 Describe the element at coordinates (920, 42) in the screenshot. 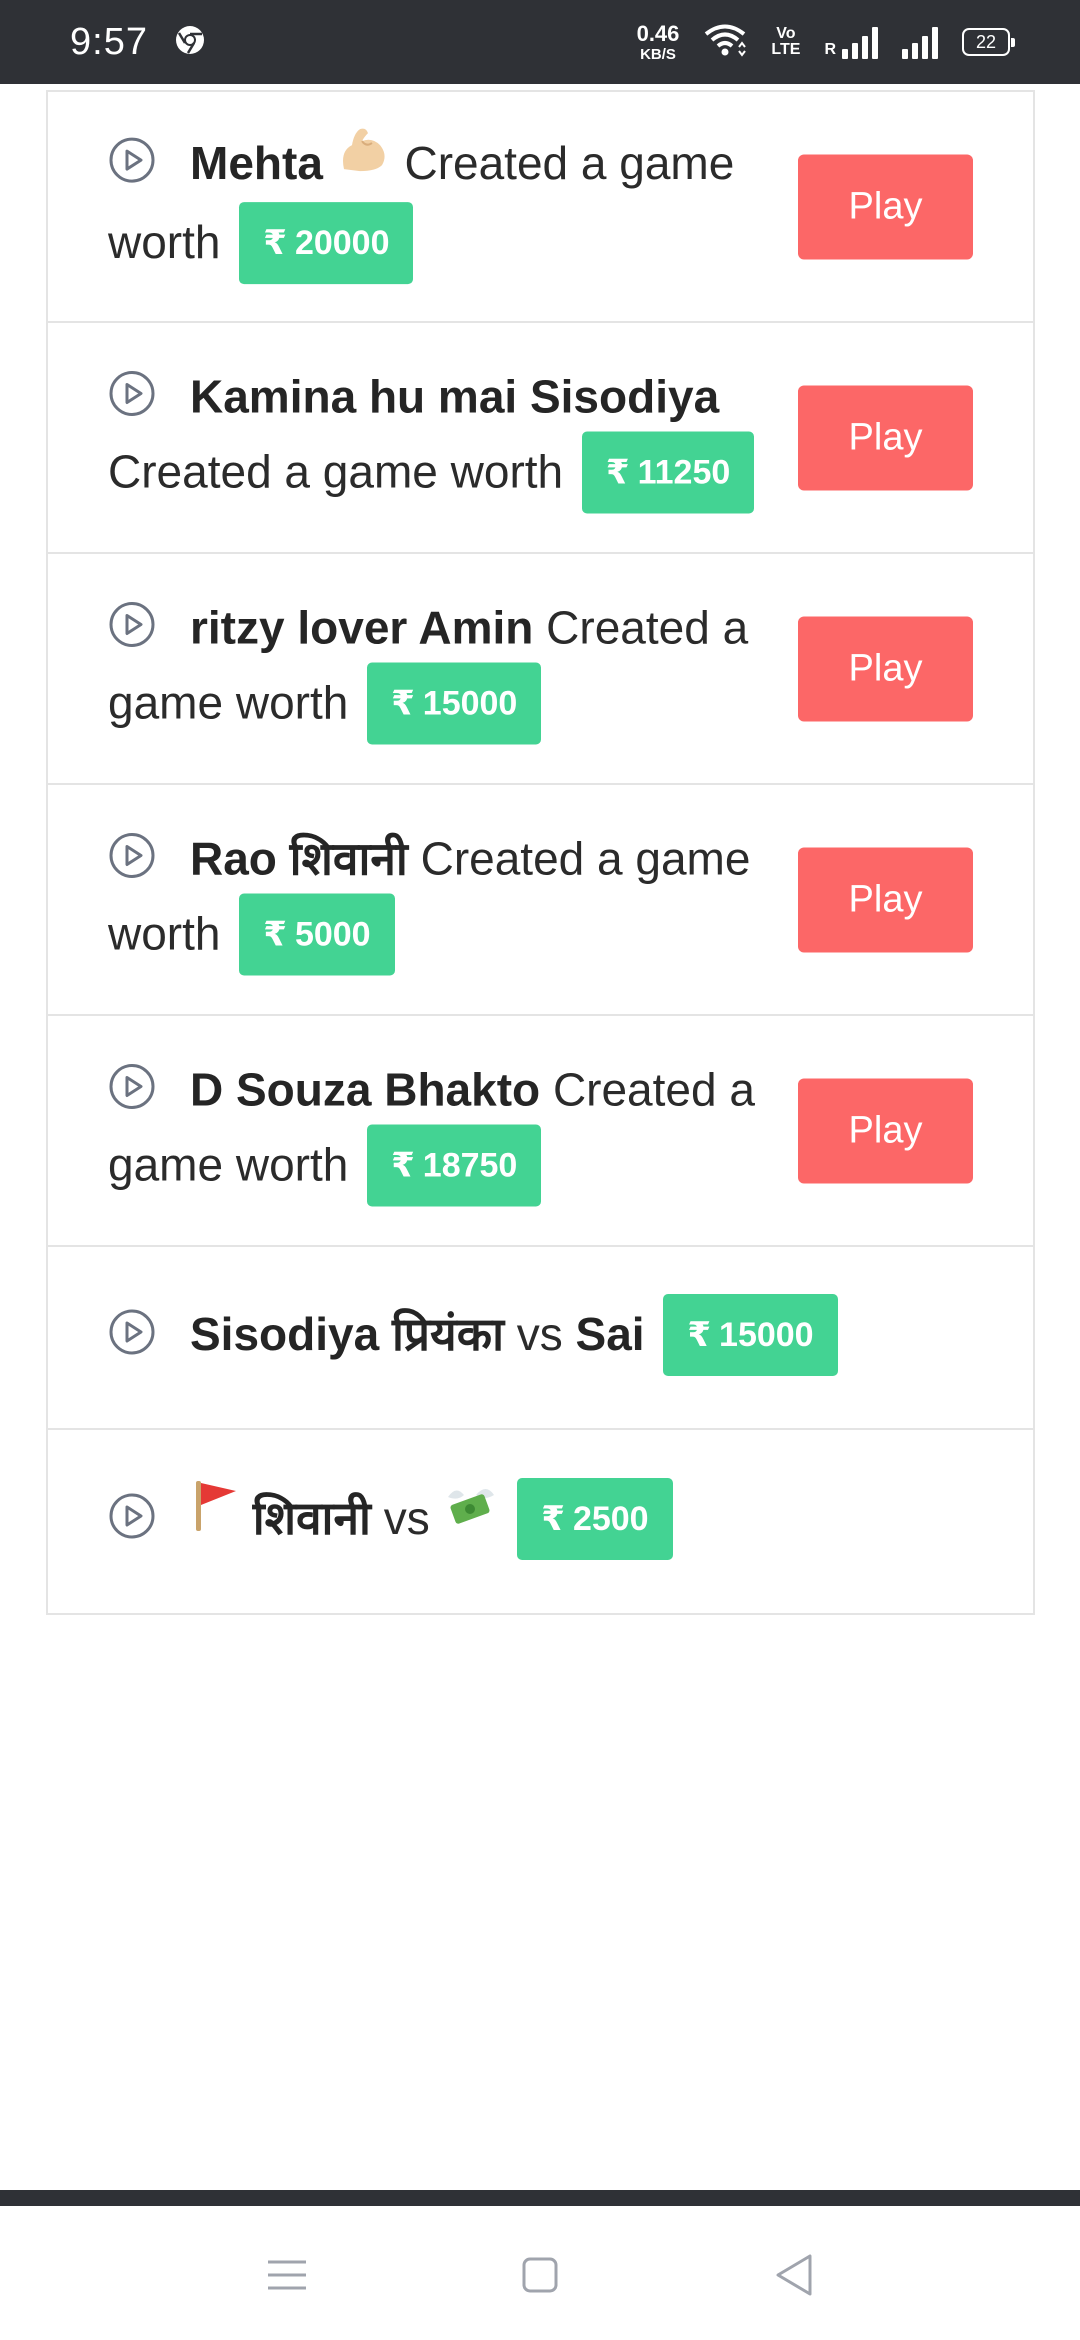

I see `signal-strength-sim2` at that location.